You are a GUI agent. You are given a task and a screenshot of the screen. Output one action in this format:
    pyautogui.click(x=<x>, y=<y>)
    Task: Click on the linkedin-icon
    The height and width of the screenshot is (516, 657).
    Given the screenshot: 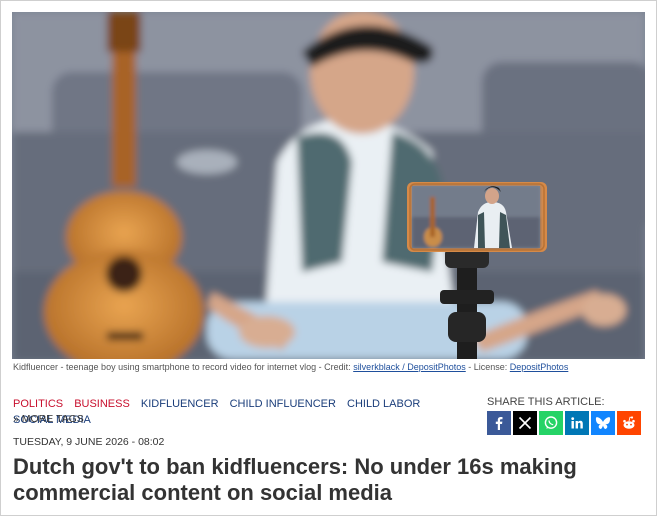 What is the action you would take?
    pyautogui.click(x=577, y=423)
    